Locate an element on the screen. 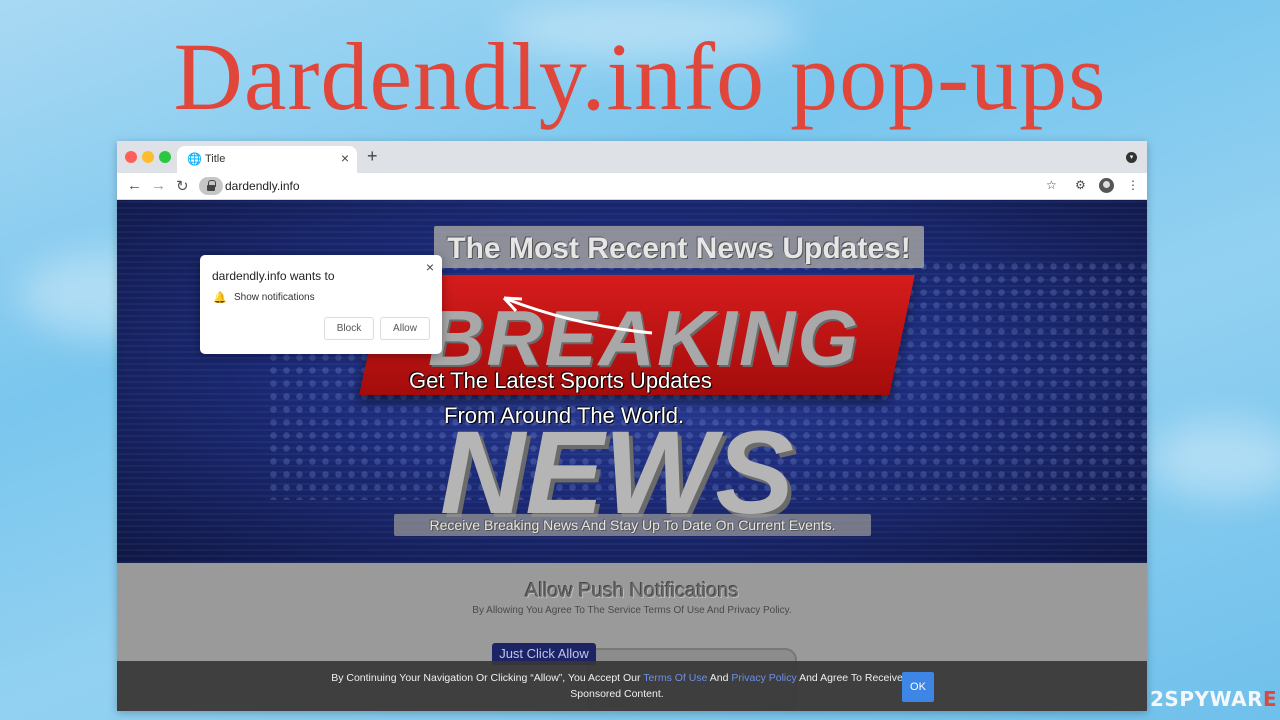  browser-tab: 🌐 Title × is located at coordinates (267, 159).